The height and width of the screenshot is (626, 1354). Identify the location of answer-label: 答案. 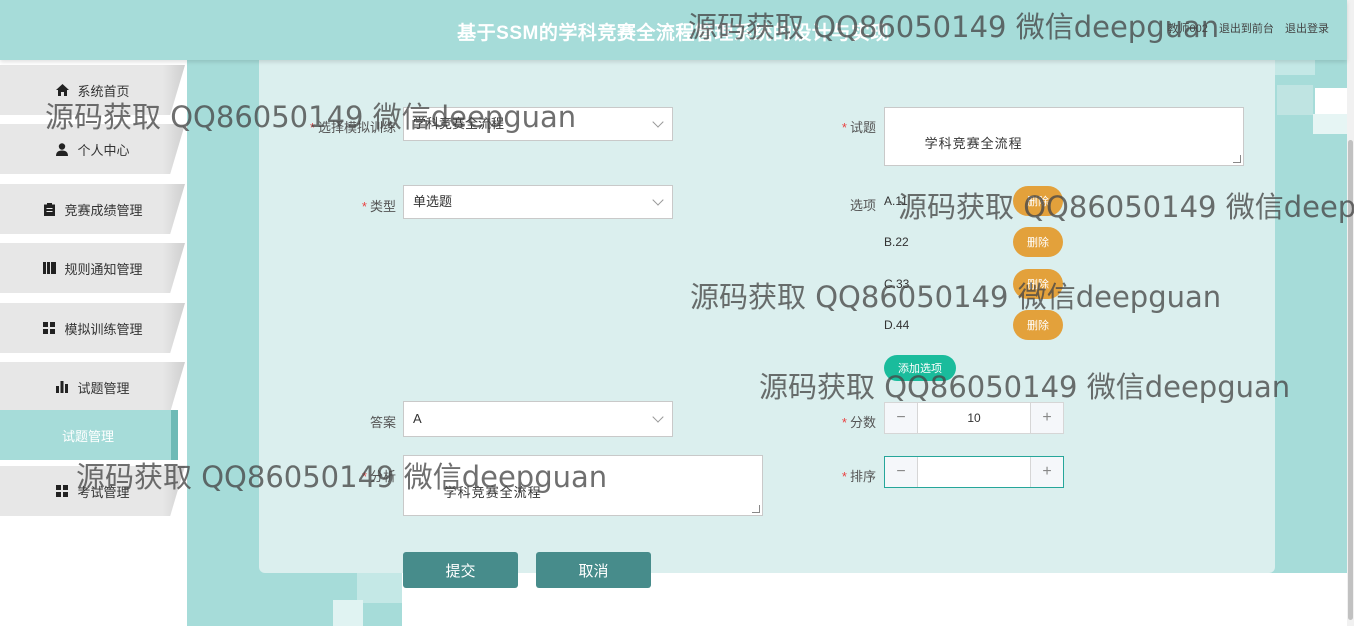
(382, 422).